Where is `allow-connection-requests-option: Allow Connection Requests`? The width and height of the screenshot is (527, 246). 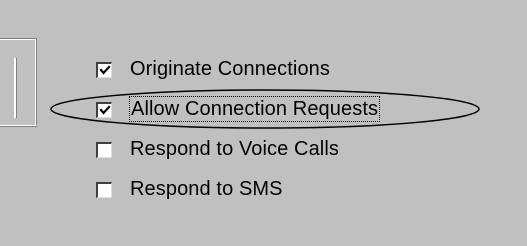
allow-connection-requests-option: Allow Connection Requests is located at coordinates (238, 109).